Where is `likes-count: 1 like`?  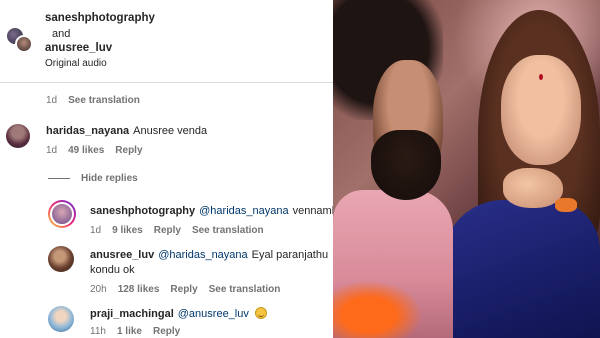 likes-count: 1 like is located at coordinates (129, 331).